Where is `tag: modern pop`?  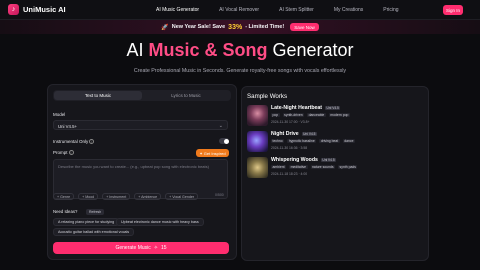
tag: modern pop is located at coordinates (339, 115).